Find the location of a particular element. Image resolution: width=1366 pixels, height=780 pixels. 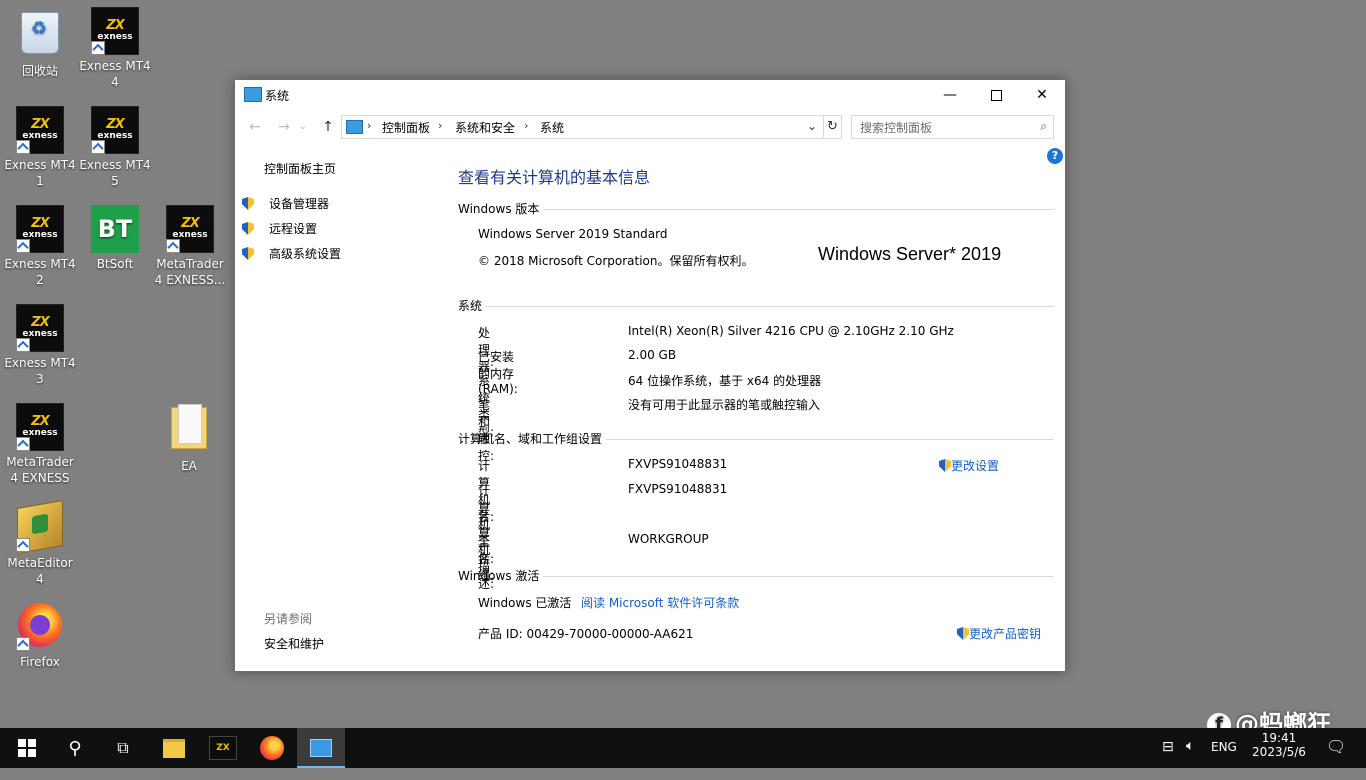

desktop-icon-firefox: Firefox is located at coordinates (40, 635).